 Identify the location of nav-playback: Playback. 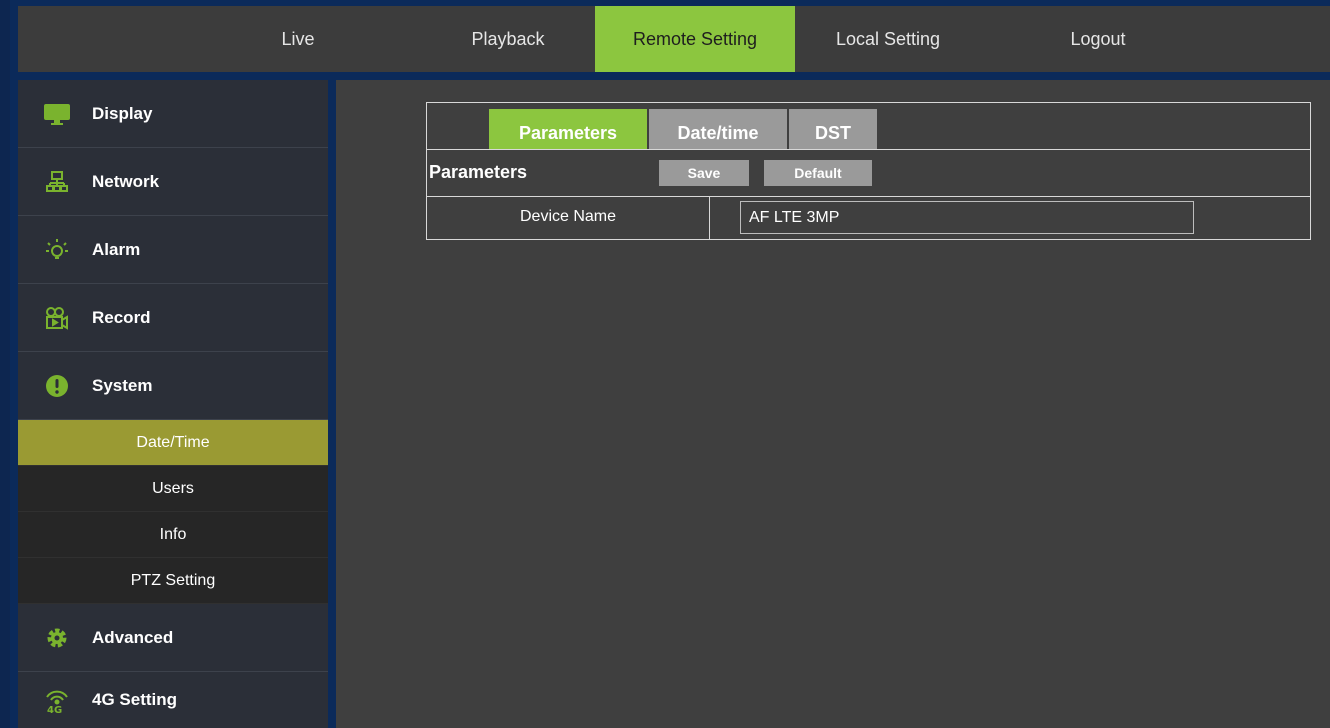
(508, 39).